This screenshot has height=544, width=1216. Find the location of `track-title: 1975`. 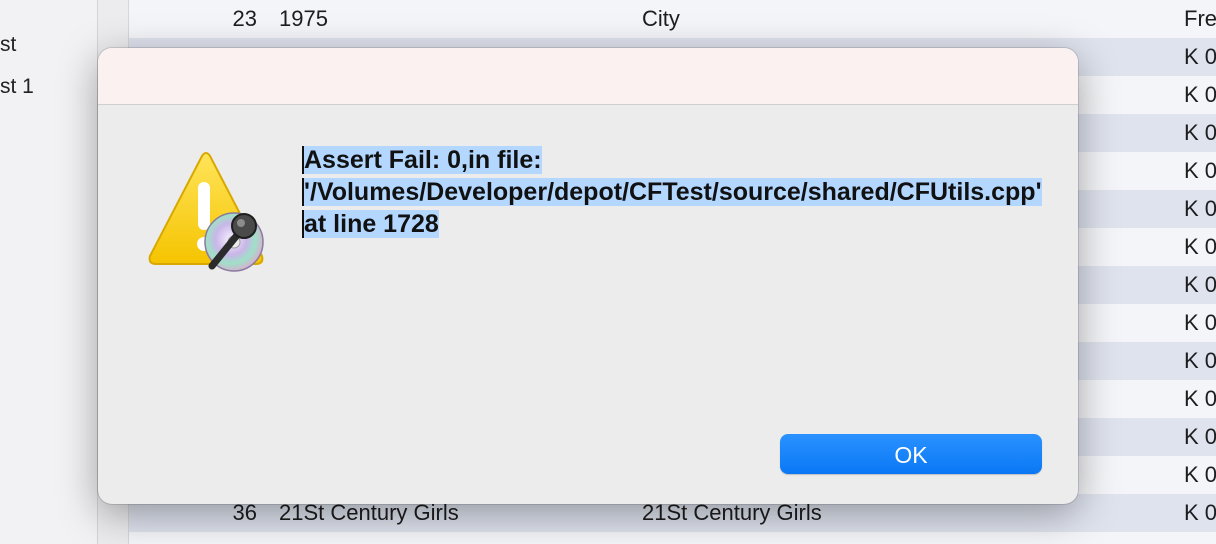

track-title: 1975 is located at coordinates (303, 18).